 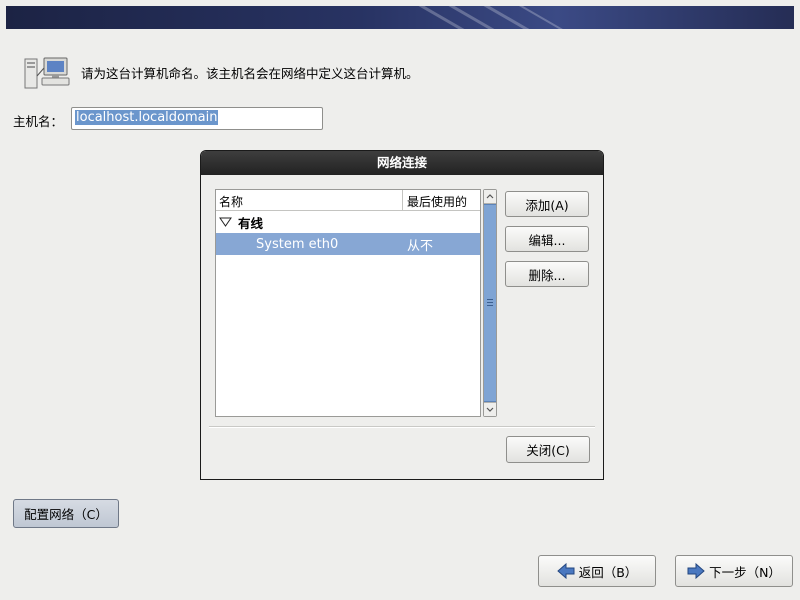 I want to click on list-scrollbar, so click(x=490, y=303).